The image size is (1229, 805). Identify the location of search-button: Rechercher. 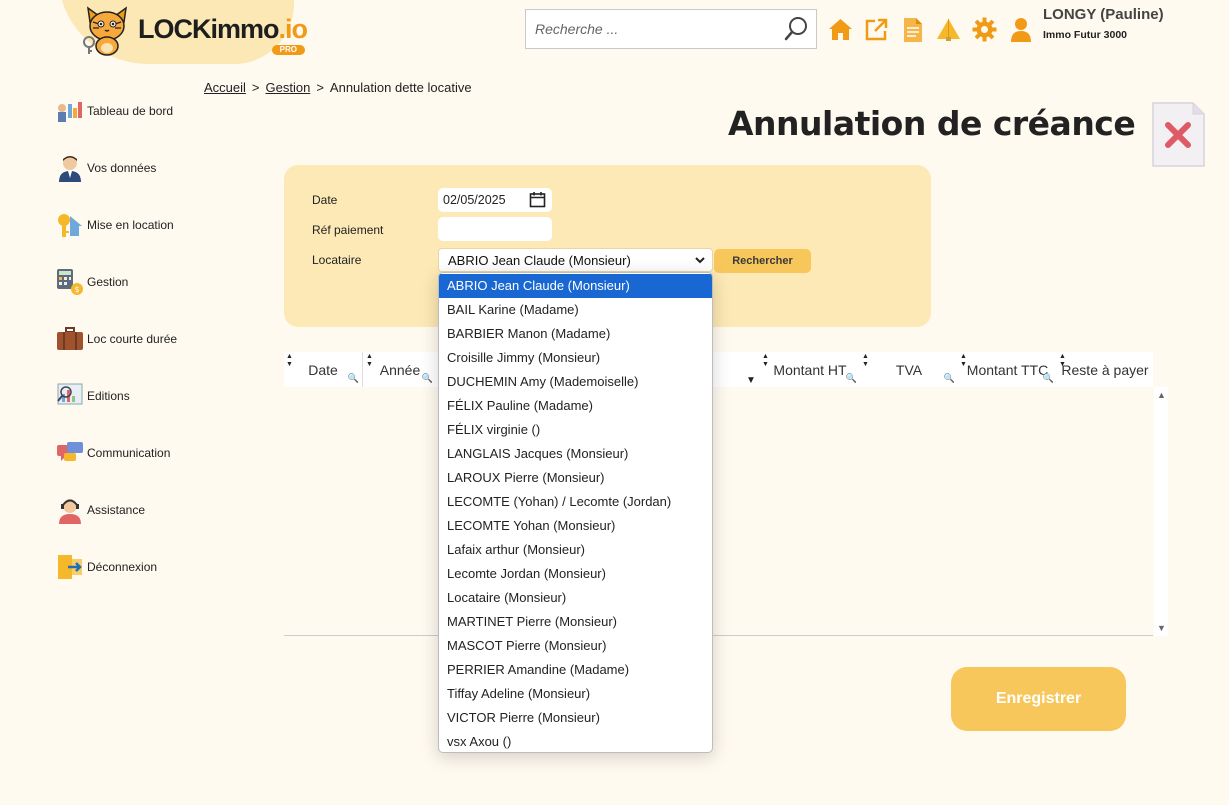
(762, 261).